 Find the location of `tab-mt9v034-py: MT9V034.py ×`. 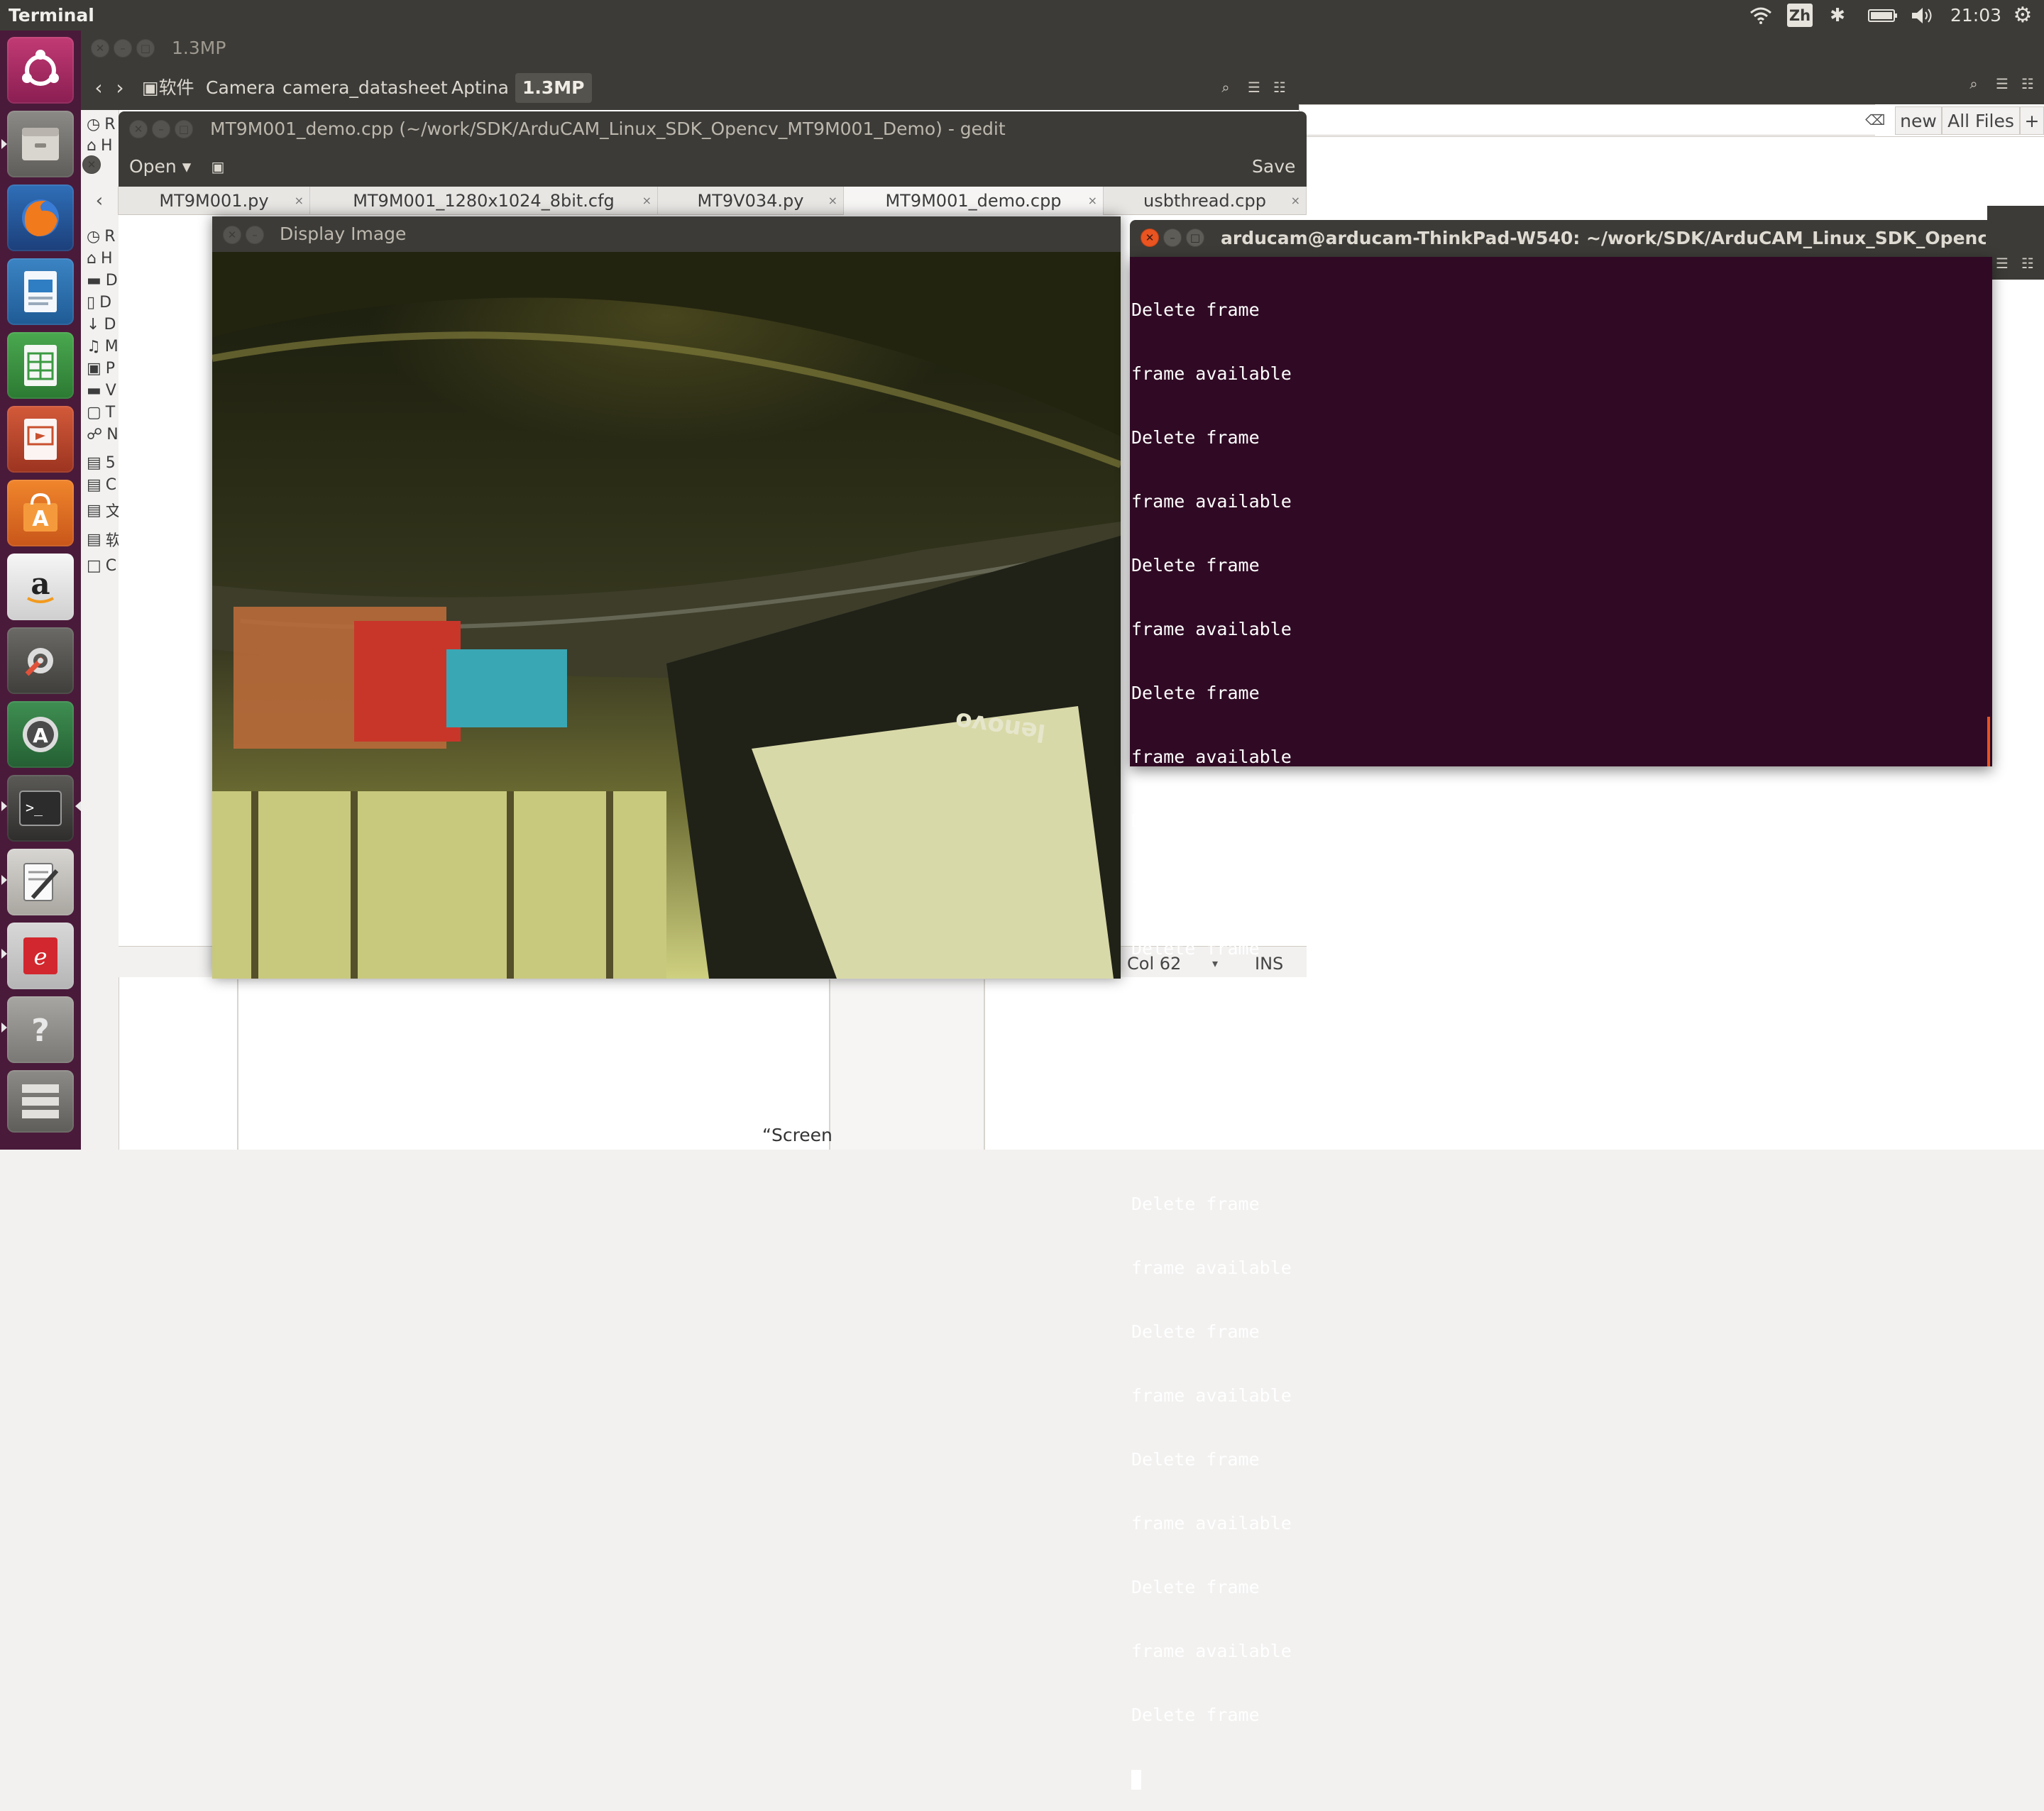

tab-mt9v034-py: MT9V034.py × is located at coordinates (751, 201).